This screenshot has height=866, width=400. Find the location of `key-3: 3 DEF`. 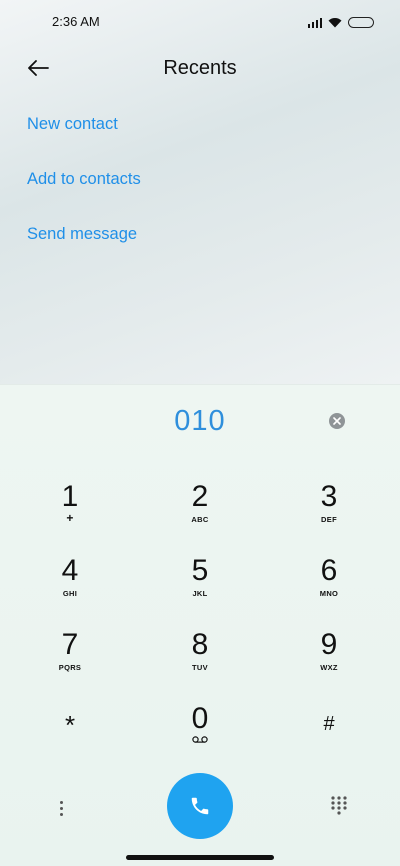

key-3: 3 DEF is located at coordinates (329, 514).